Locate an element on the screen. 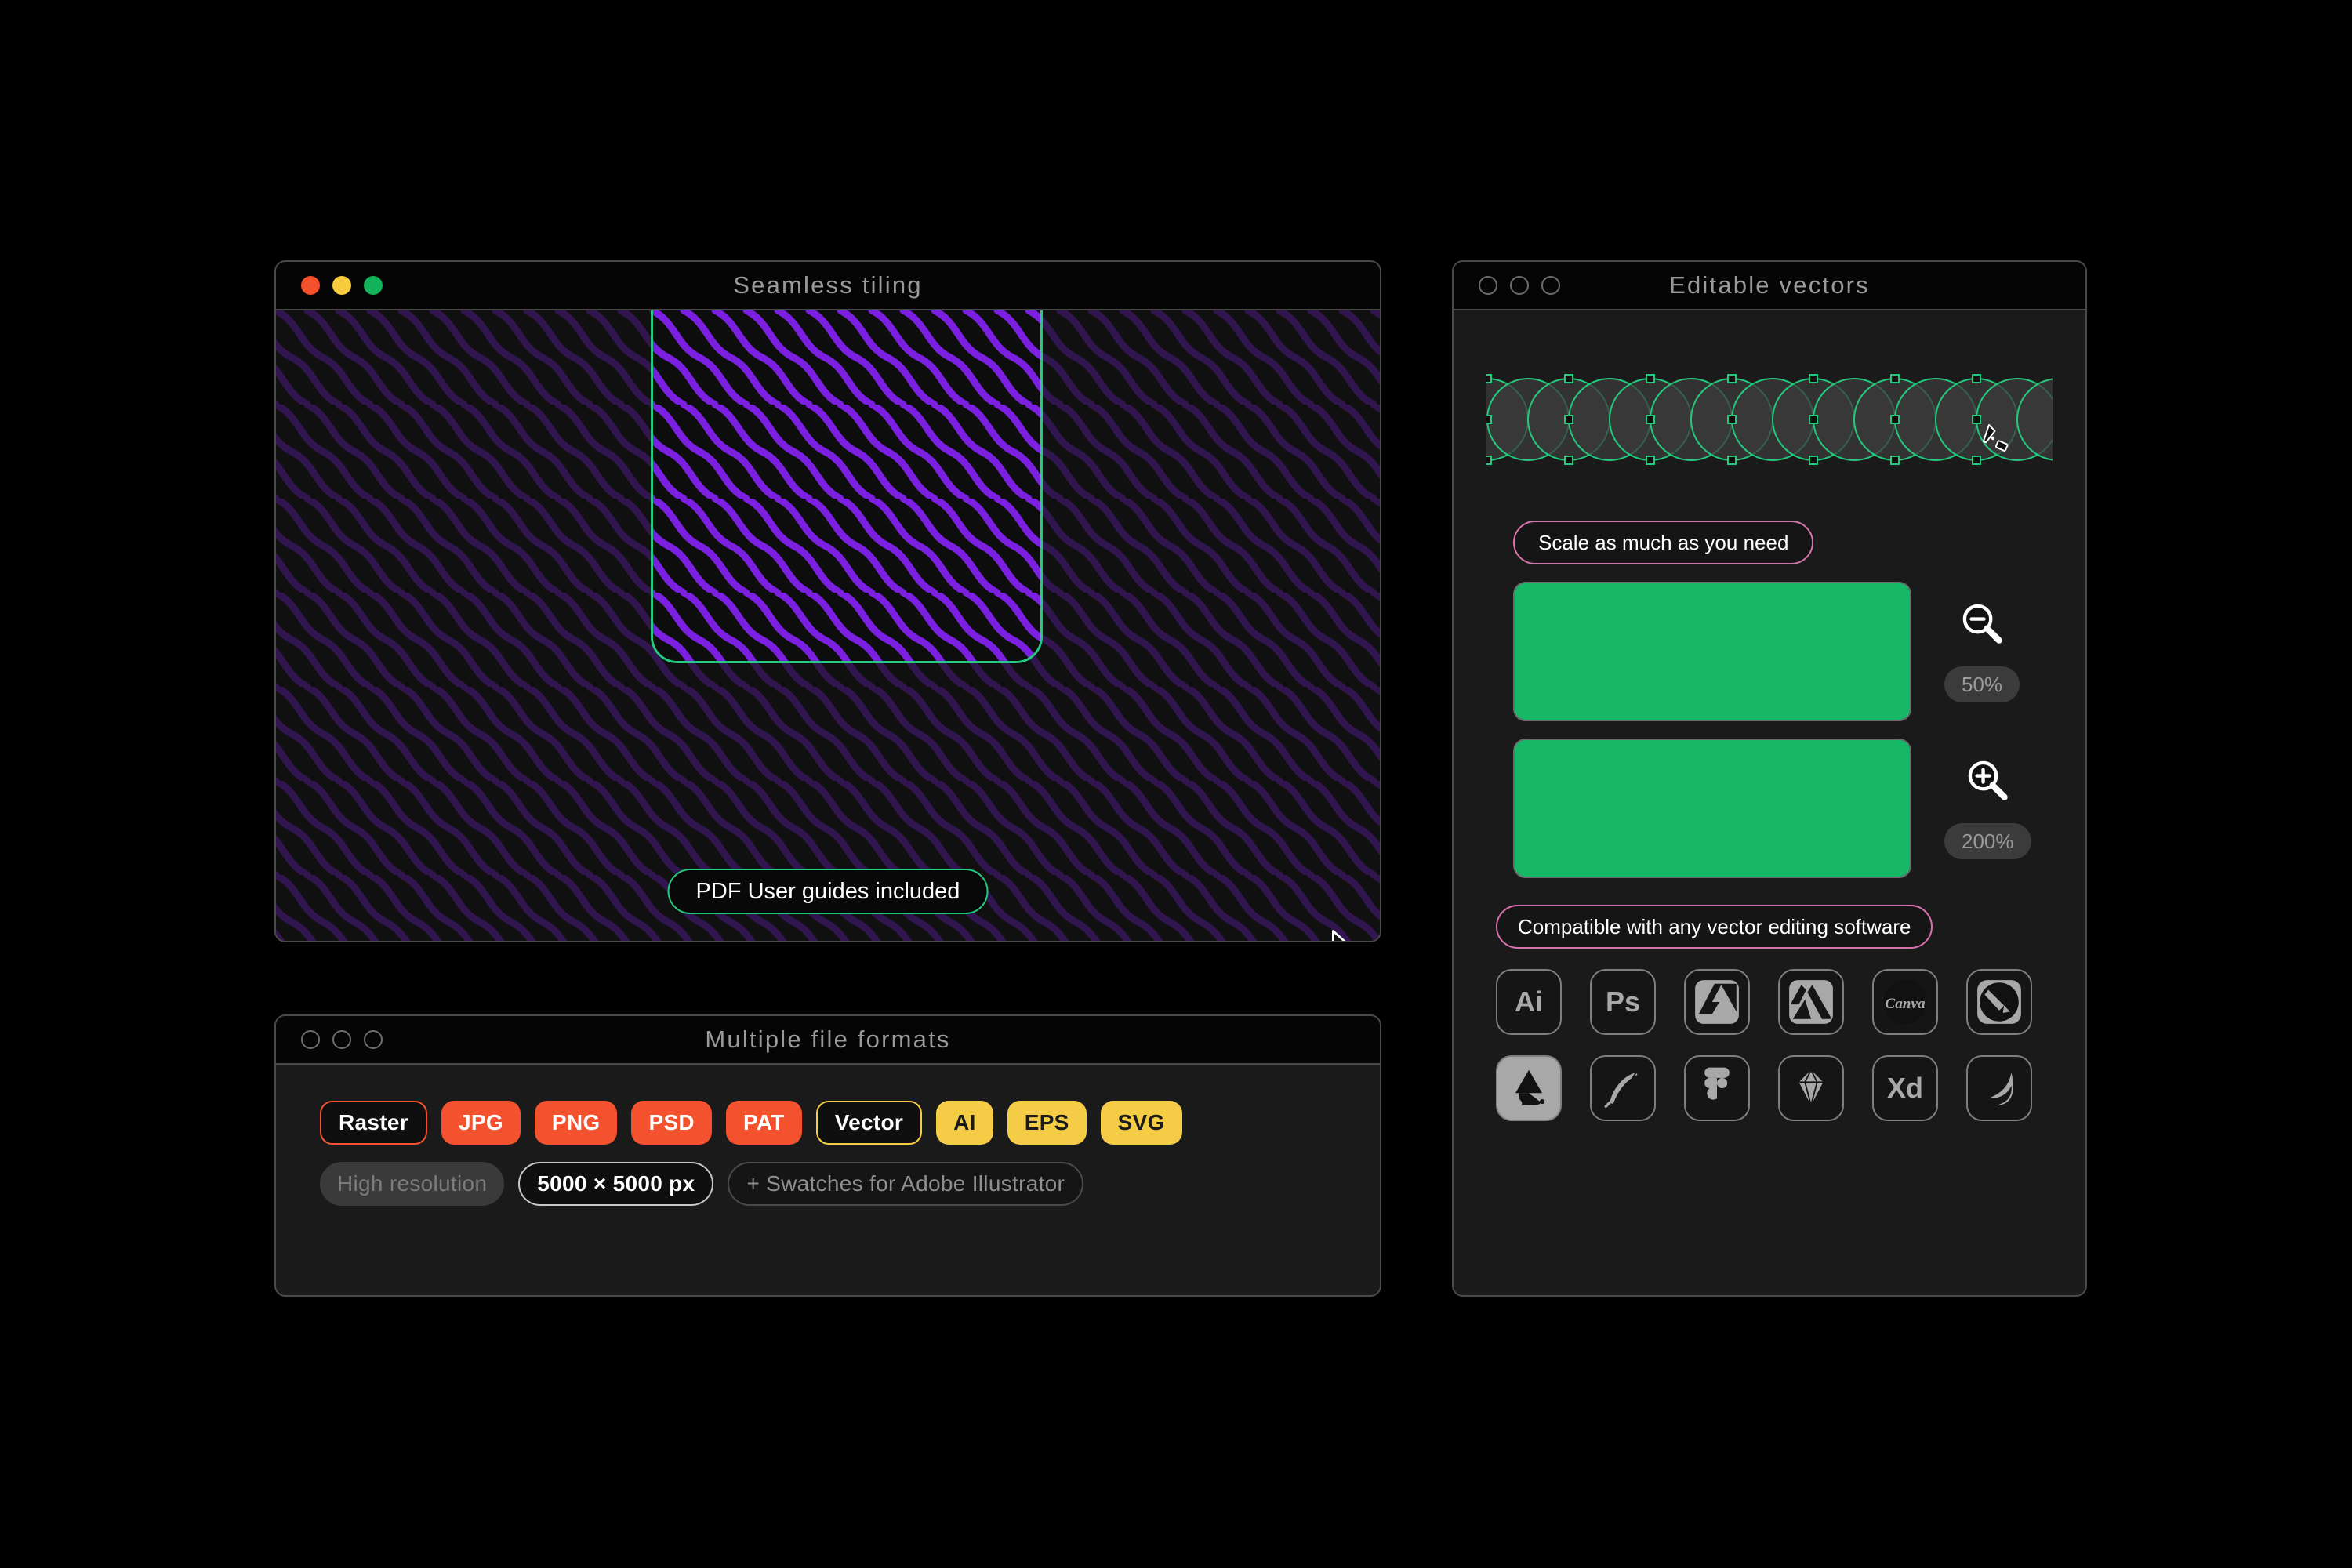 This screenshot has width=2352, height=1568. file-format-tag-raster: Raster is located at coordinates (373, 1123).